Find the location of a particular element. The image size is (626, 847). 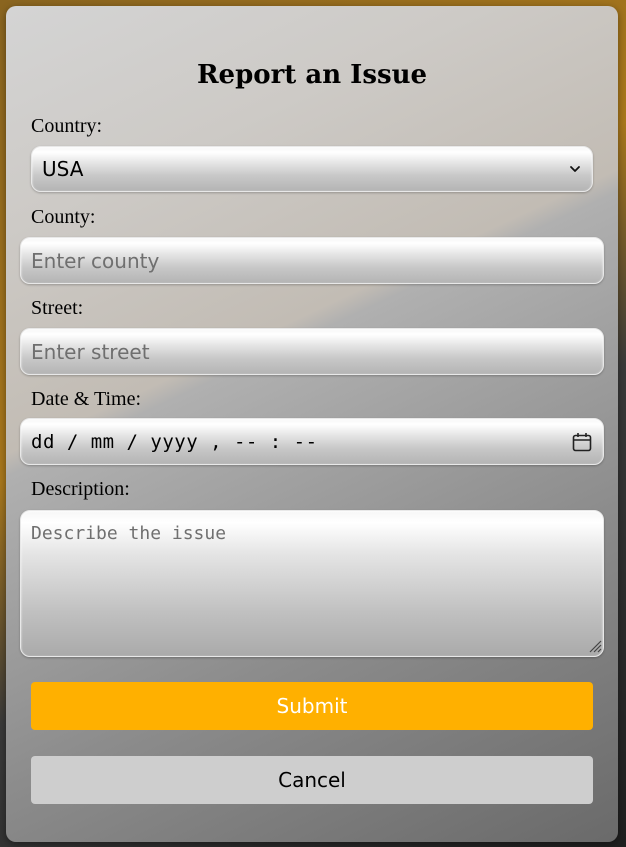

country-label: Country: is located at coordinates (67, 126).